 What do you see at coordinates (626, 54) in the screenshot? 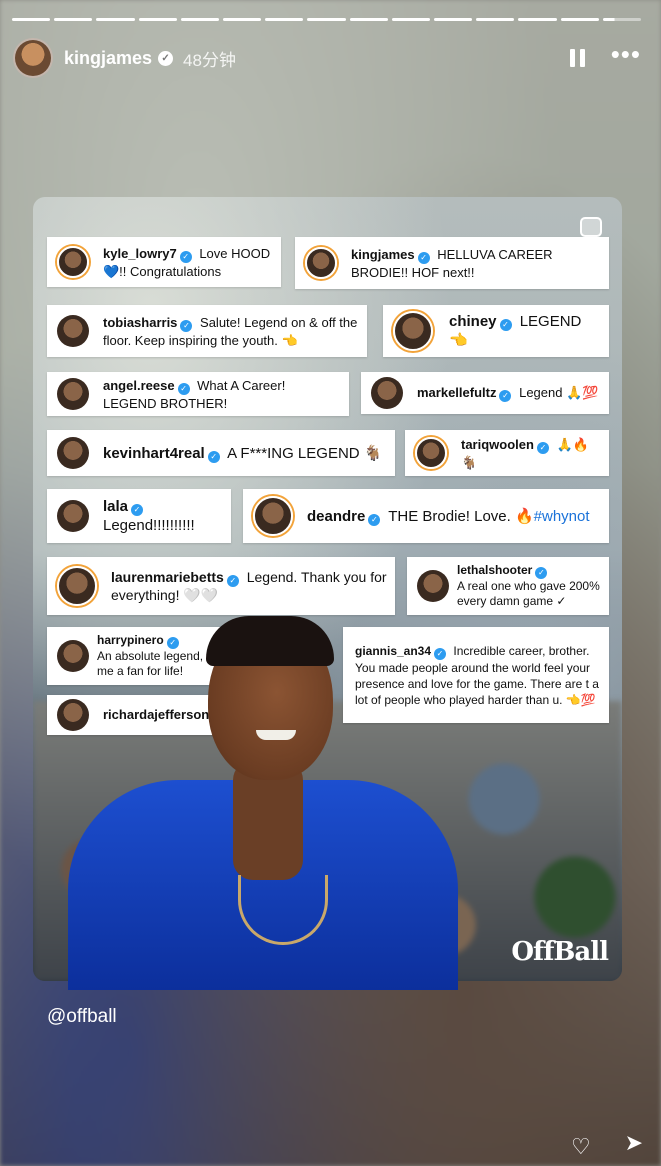
I see `more-options-icon: •••` at bounding box center [626, 54].